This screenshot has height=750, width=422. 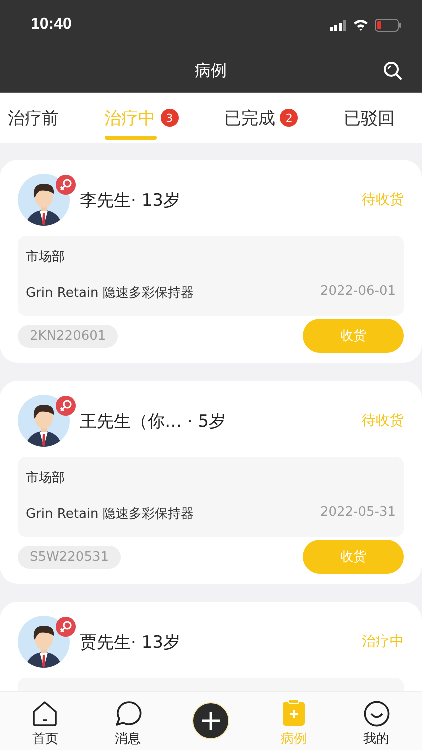 I want to click on count-badge: 2, so click(x=289, y=118).